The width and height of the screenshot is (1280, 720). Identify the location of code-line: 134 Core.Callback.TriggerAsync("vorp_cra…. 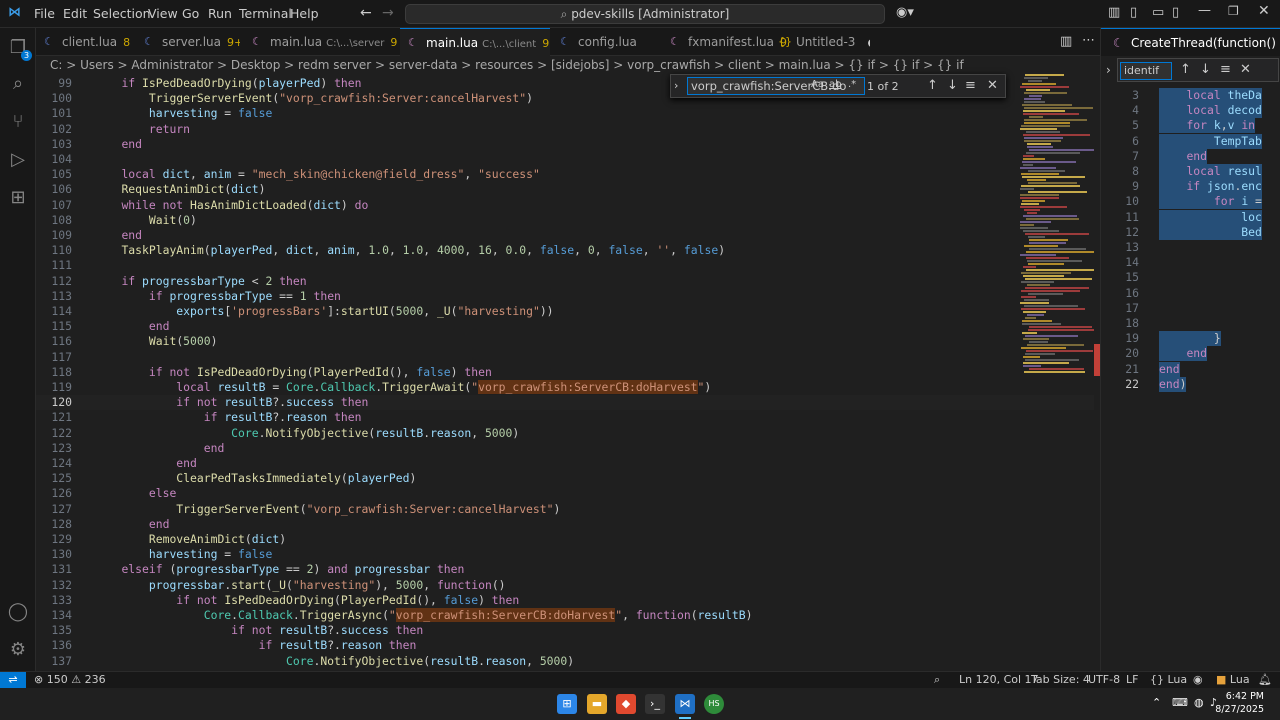
(568, 615).